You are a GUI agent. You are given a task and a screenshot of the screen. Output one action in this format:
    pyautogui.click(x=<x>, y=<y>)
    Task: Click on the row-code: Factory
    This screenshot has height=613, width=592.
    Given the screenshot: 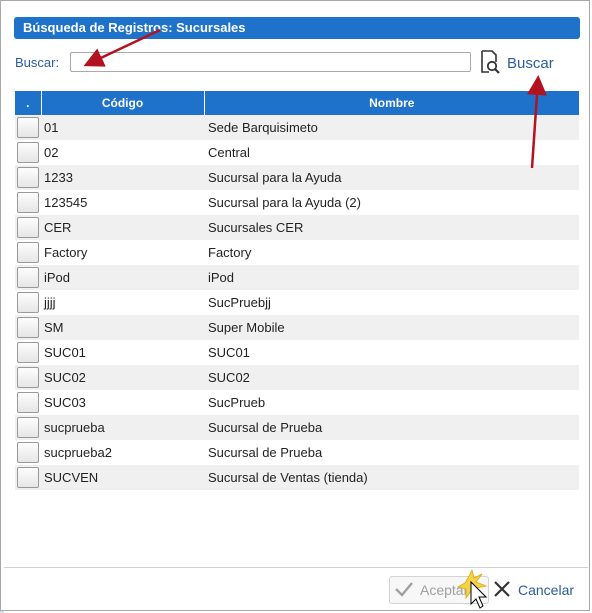 What is the action you would take?
    pyautogui.click(x=122, y=252)
    